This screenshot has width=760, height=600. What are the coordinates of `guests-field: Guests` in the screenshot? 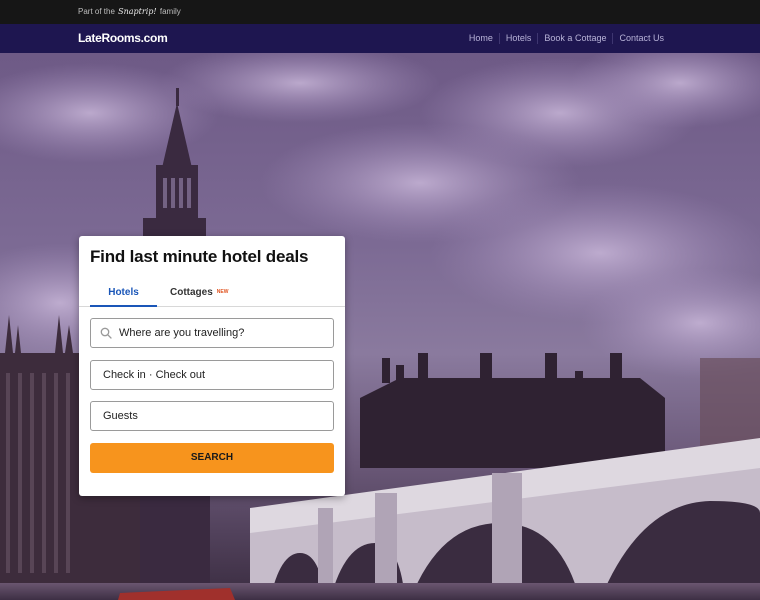 It's located at (212, 416).